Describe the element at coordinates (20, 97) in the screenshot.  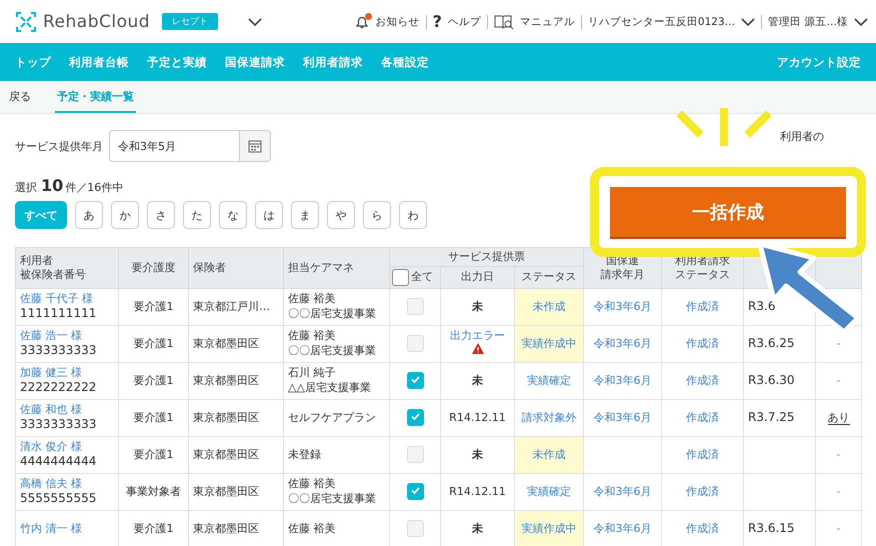
I see `sub-tab: 戻る` at that location.